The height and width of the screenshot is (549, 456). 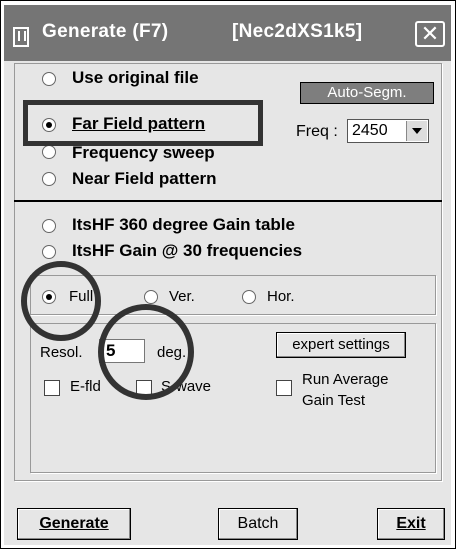 I want to click on dialog-title: Generate (F7), so click(x=105, y=31).